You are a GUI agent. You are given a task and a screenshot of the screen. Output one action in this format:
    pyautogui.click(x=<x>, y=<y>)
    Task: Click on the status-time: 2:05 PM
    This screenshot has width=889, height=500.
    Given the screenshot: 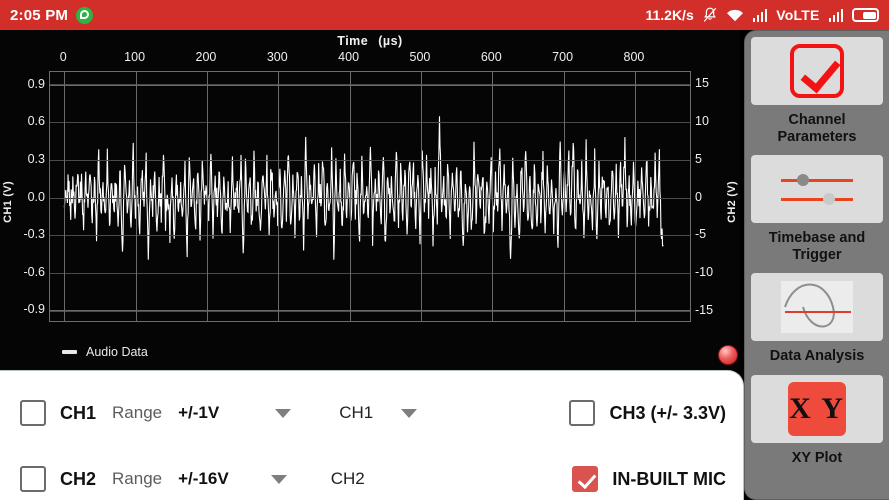 What is the action you would take?
    pyautogui.click(x=39, y=15)
    